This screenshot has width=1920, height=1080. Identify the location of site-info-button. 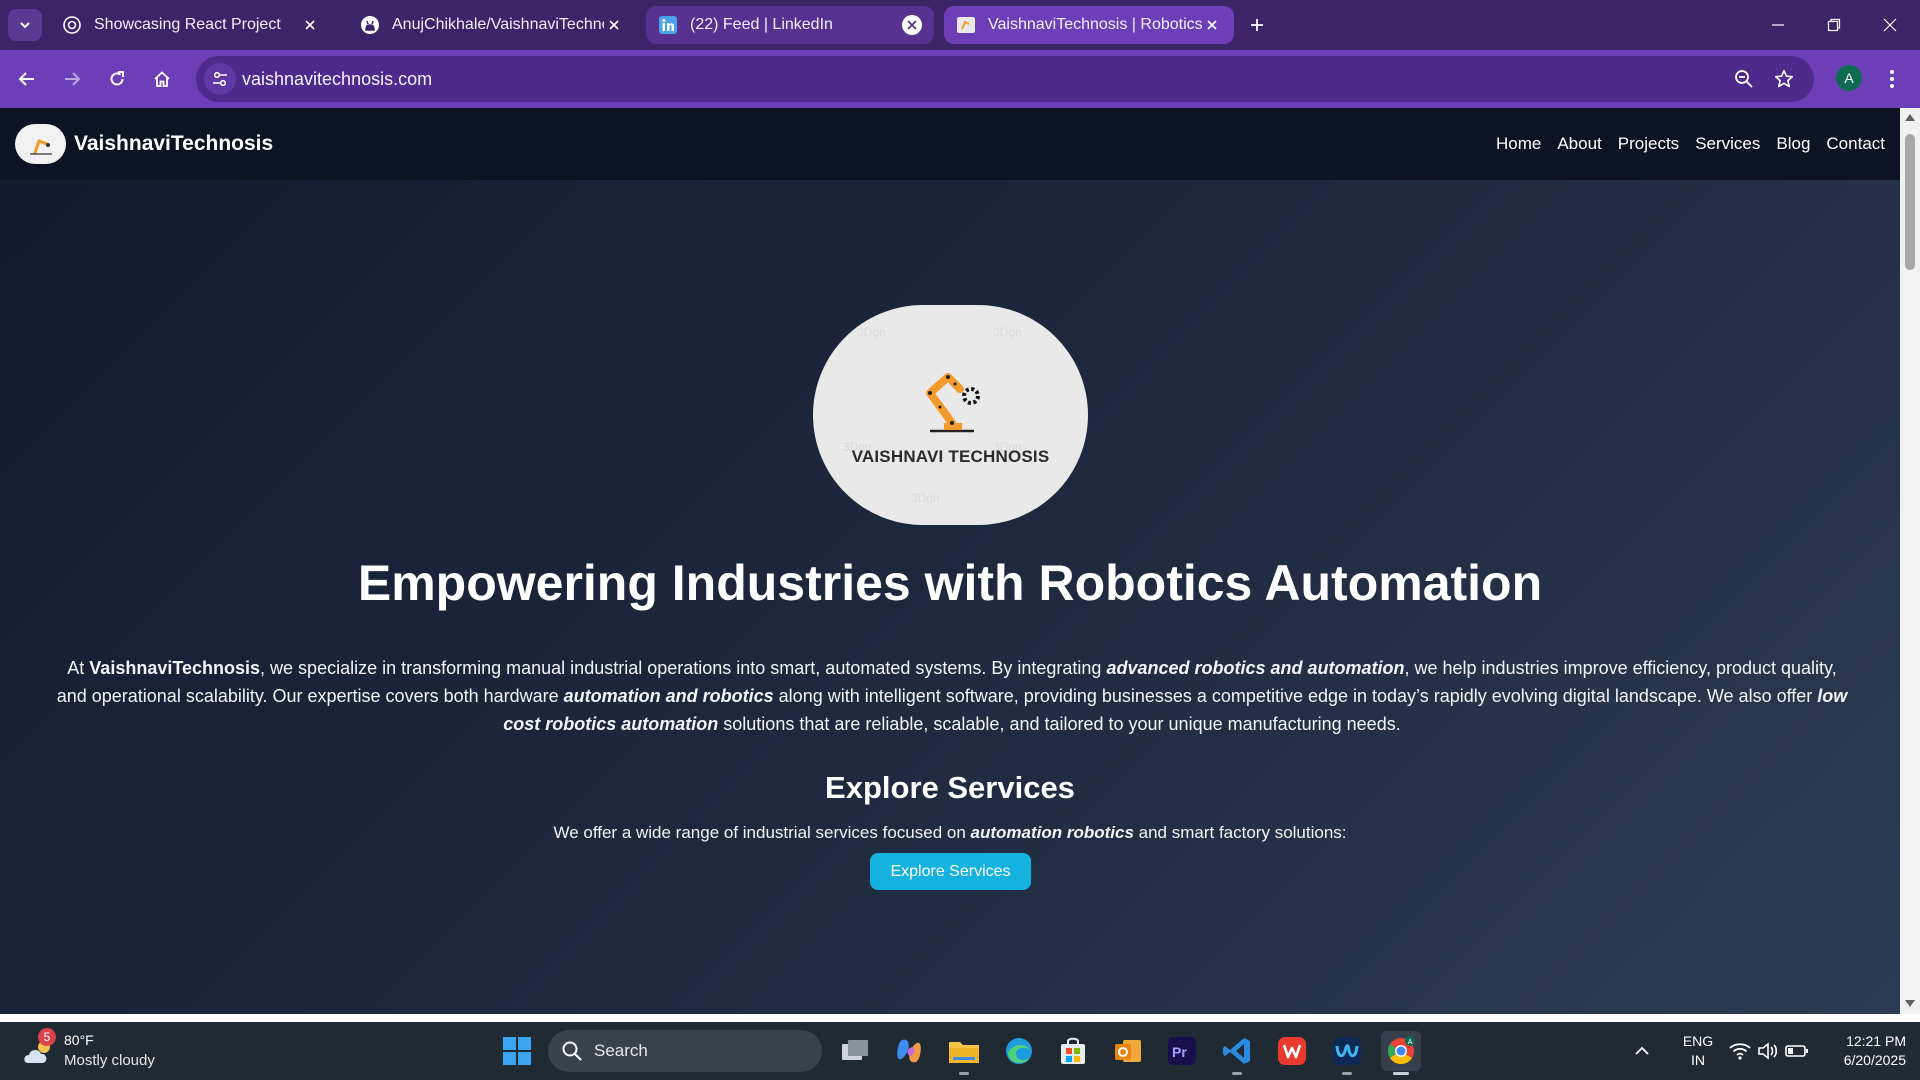
(220, 79).